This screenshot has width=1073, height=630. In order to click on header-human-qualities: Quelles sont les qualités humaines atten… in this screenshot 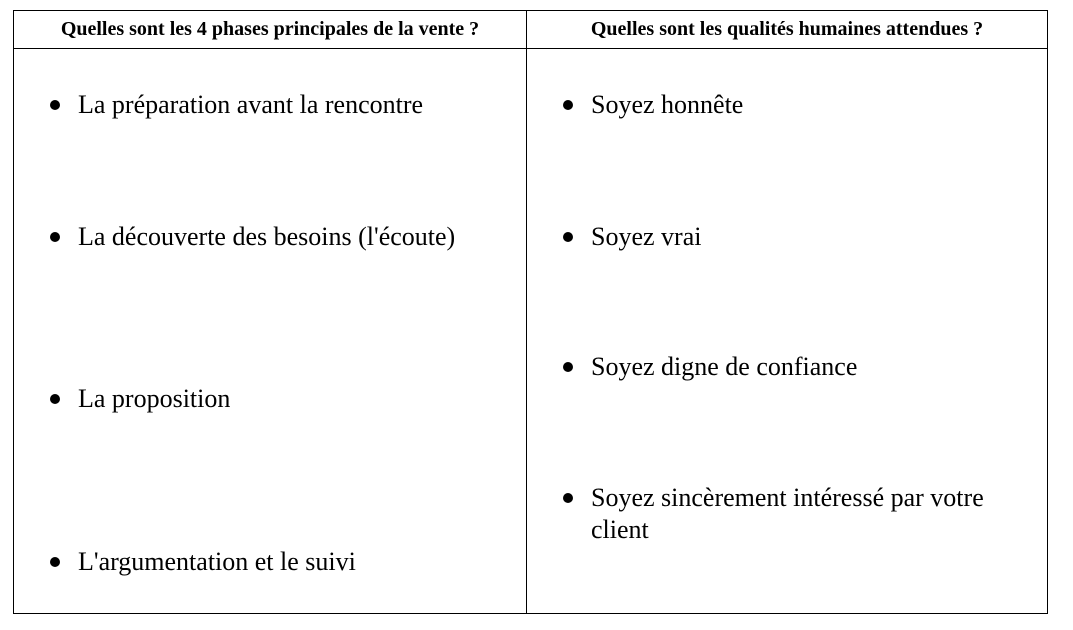, I will do `click(787, 29)`.